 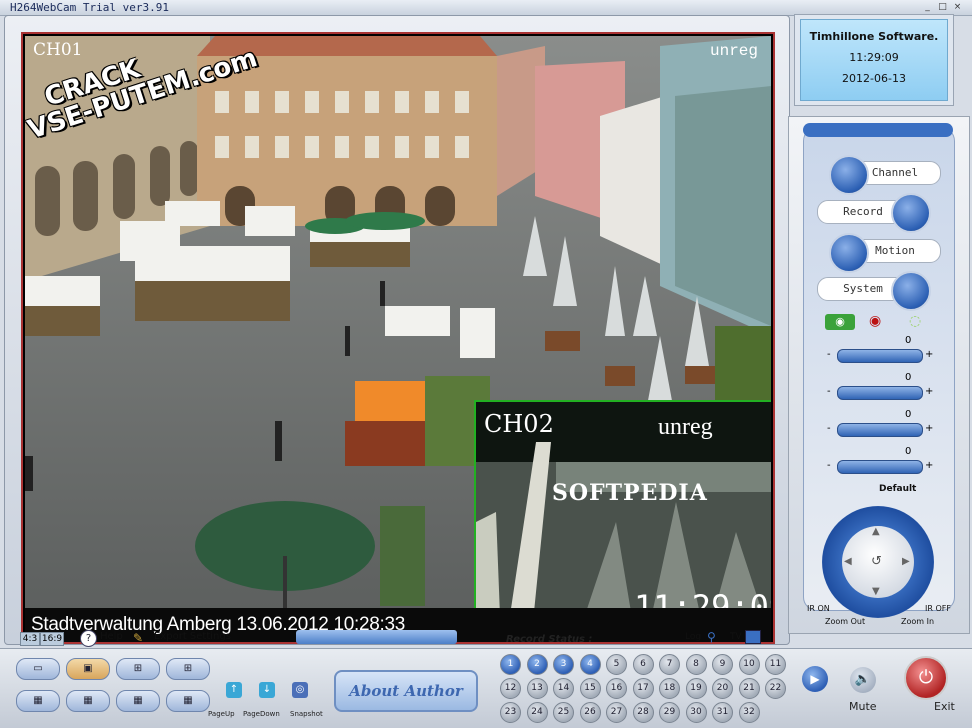 I want to click on slider2, so click(x=880, y=393).